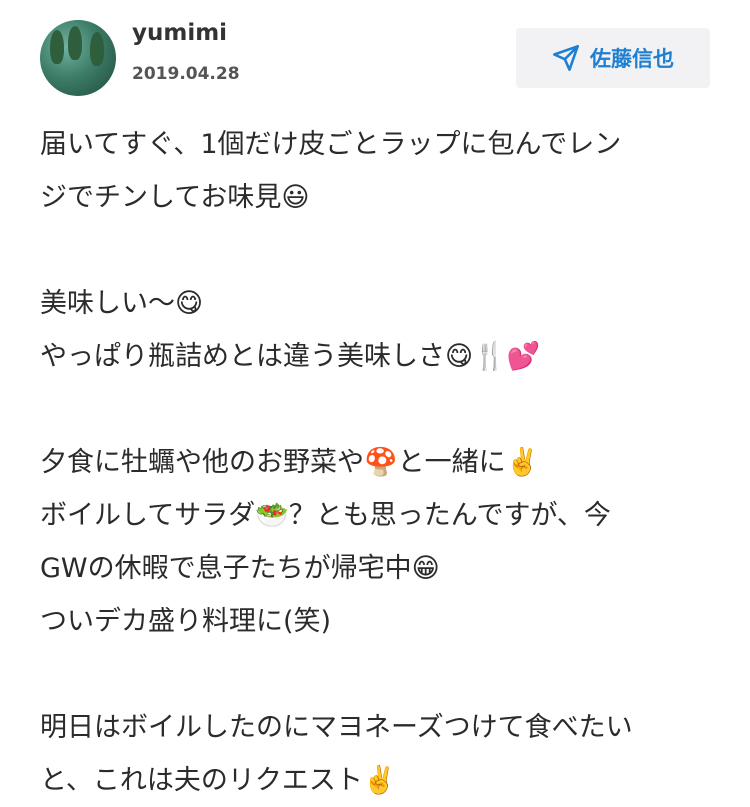  Describe the element at coordinates (186, 621) in the screenshot. I see `body-line: ついデカ盛り料理に(笑)` at that location.